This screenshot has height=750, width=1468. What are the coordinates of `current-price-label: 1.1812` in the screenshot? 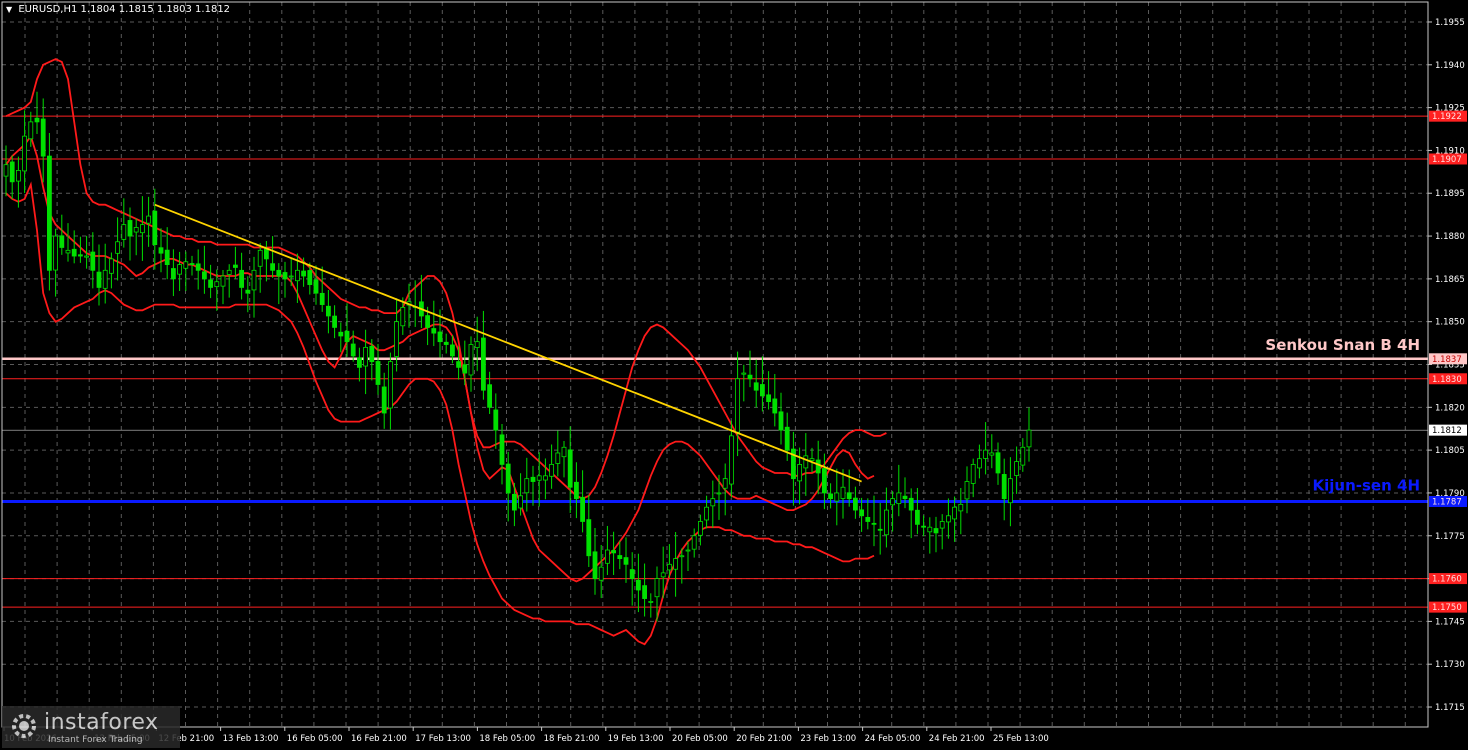 It's located at (1447, 431).